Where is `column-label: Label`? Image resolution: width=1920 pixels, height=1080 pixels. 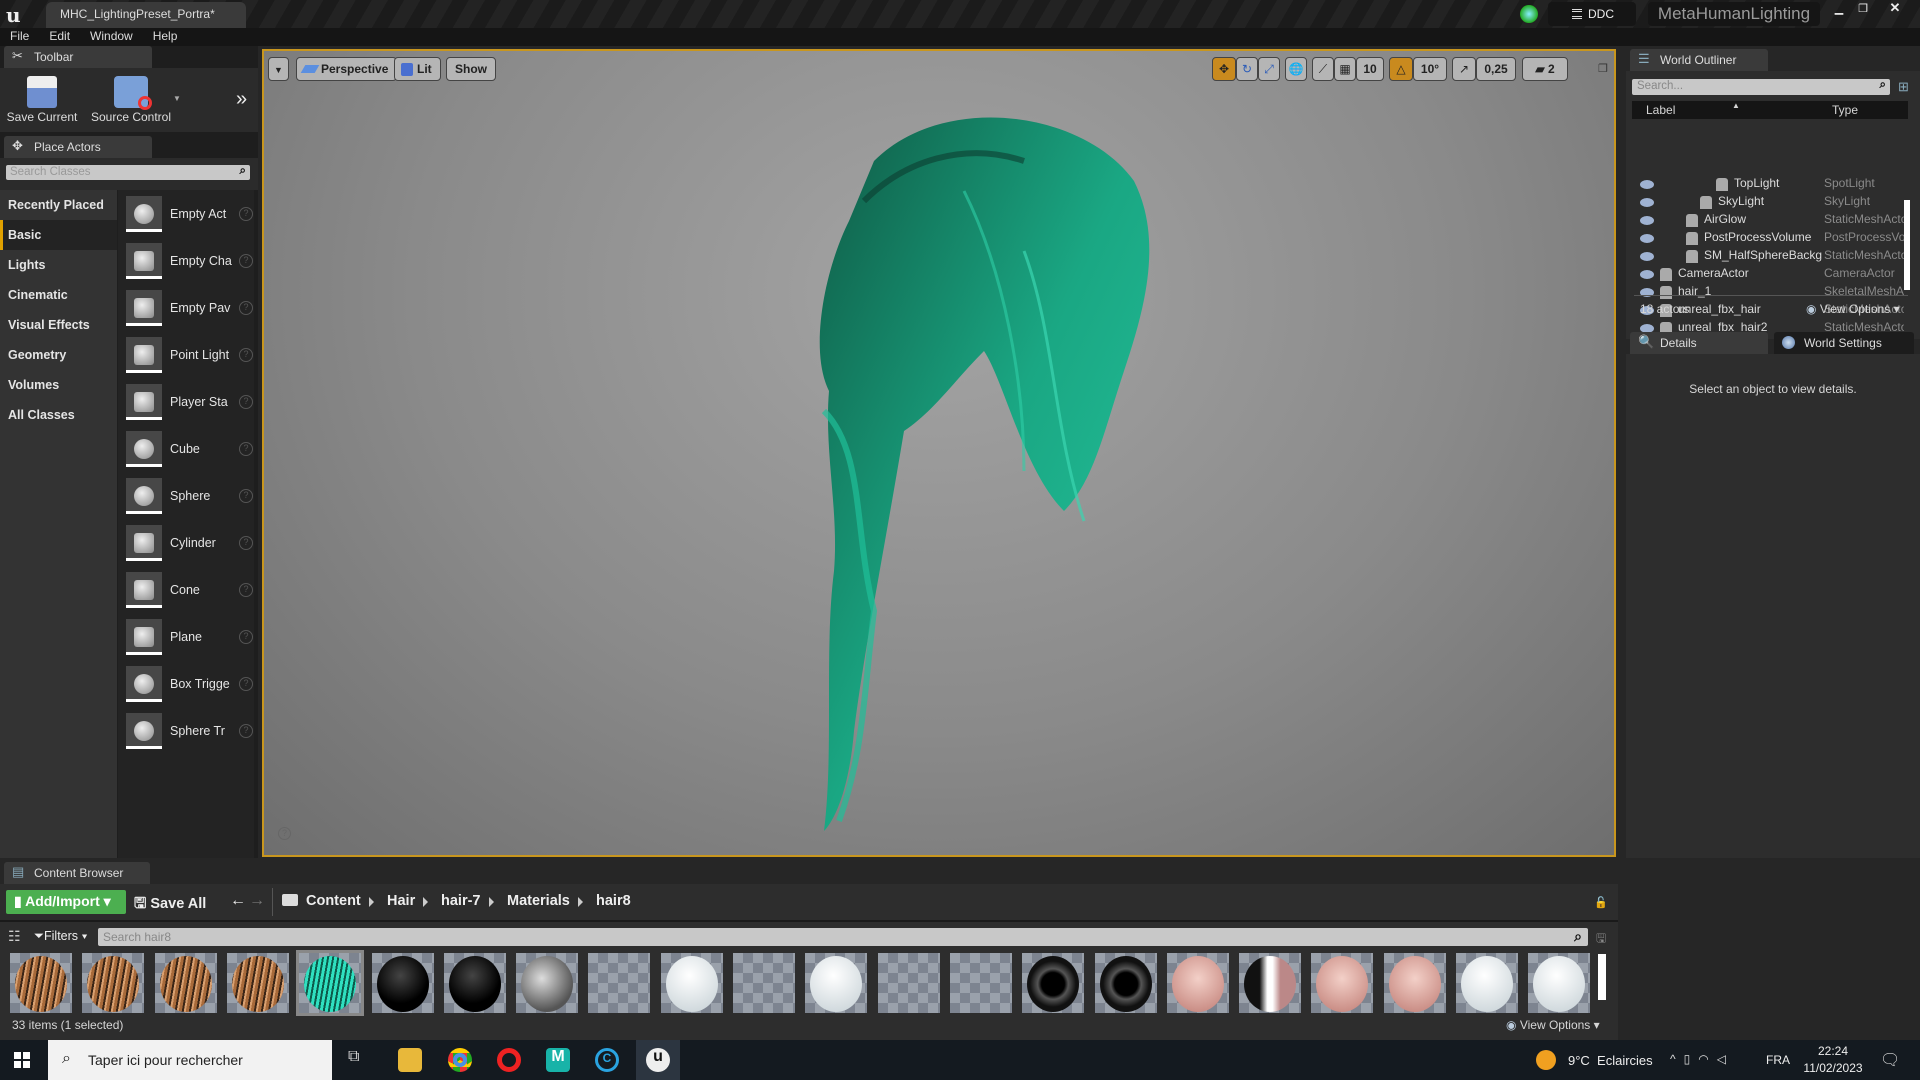
column-label: Label is located at coordinates (1660, 110).